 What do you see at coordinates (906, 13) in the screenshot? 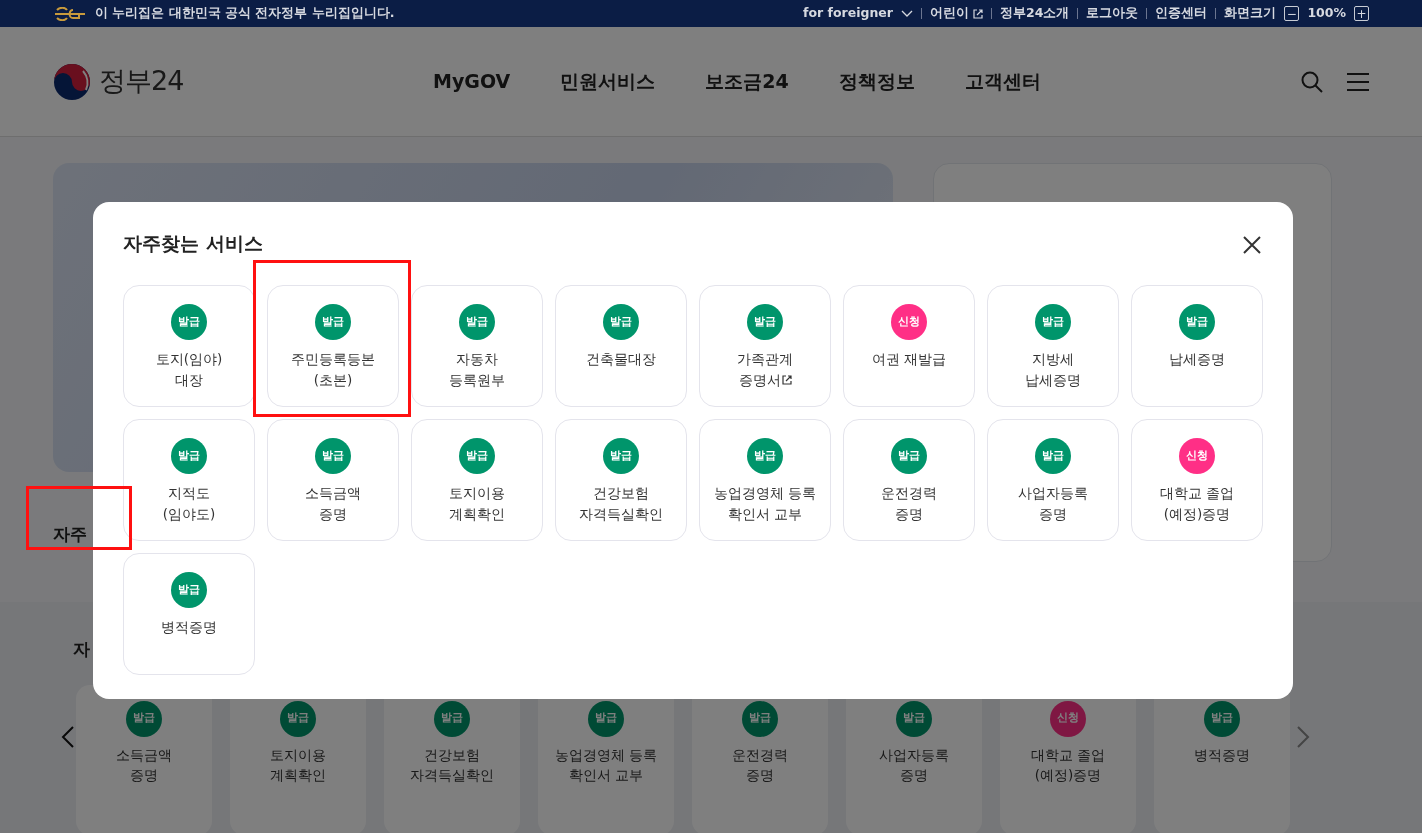
I see `chevron-down-icon` at bounding box center [906, 13].